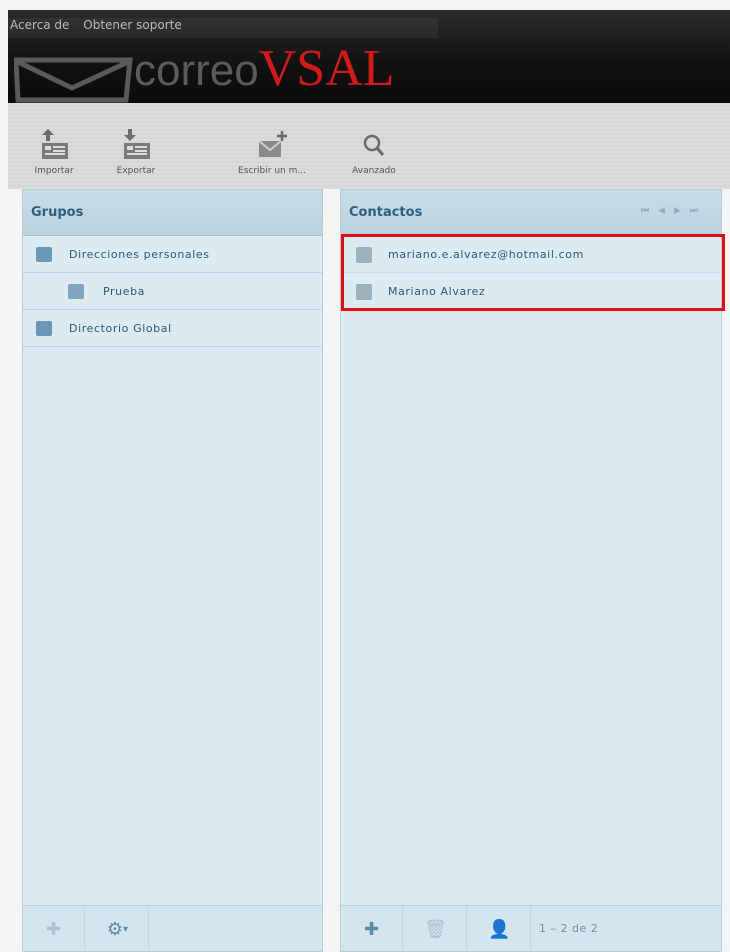 This screenshot has height=952, width=730. What do you see at coordinates (120, 328) in the screenshot?
I see `group-label: Directorio Global` at bounding box center [120, 328].